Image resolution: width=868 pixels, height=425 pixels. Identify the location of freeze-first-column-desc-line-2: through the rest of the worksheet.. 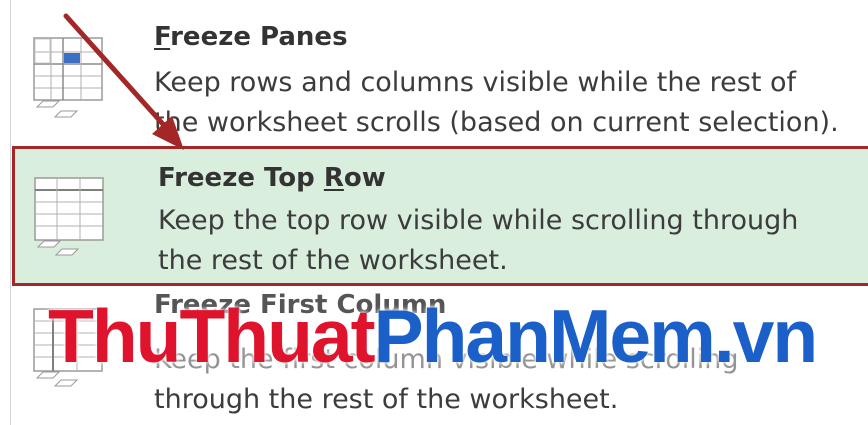
(386, 399).